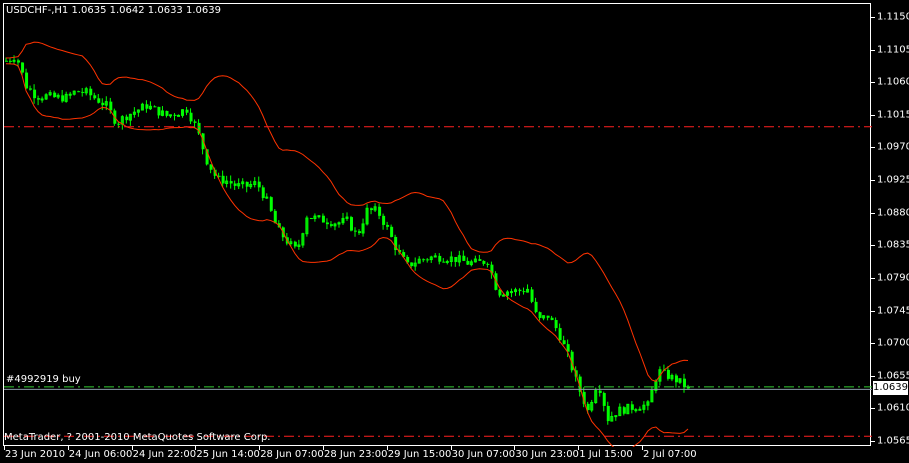 The width and height of the screenshot is (909, 463). Describe the element at coordinates (164, 454) in the screenshot. I see `time-label: 24 Jun 22:00` at that location.